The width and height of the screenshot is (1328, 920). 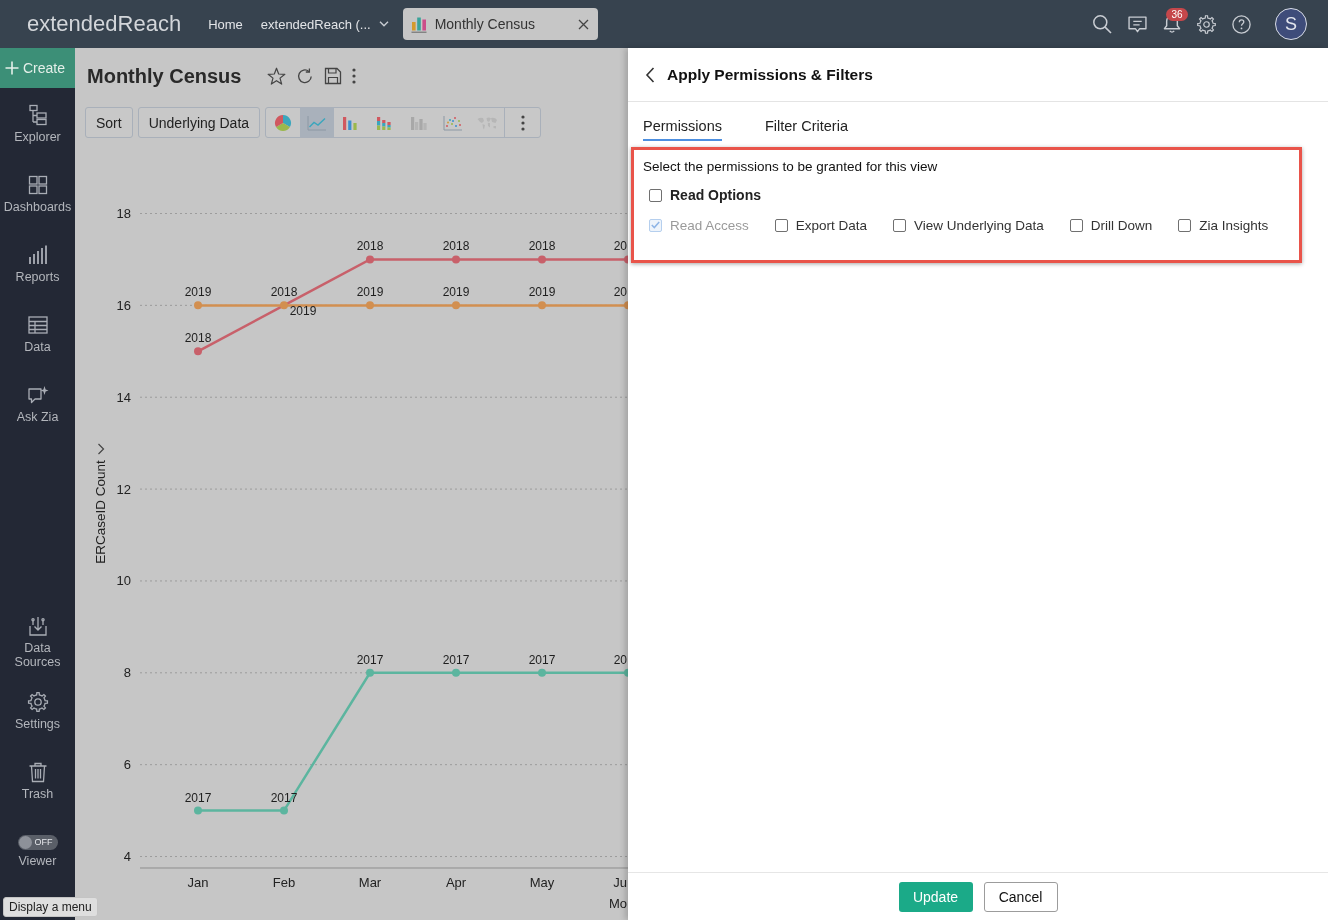 I want to click on report-tab: Monthly Census, so click(x=500, y=24).